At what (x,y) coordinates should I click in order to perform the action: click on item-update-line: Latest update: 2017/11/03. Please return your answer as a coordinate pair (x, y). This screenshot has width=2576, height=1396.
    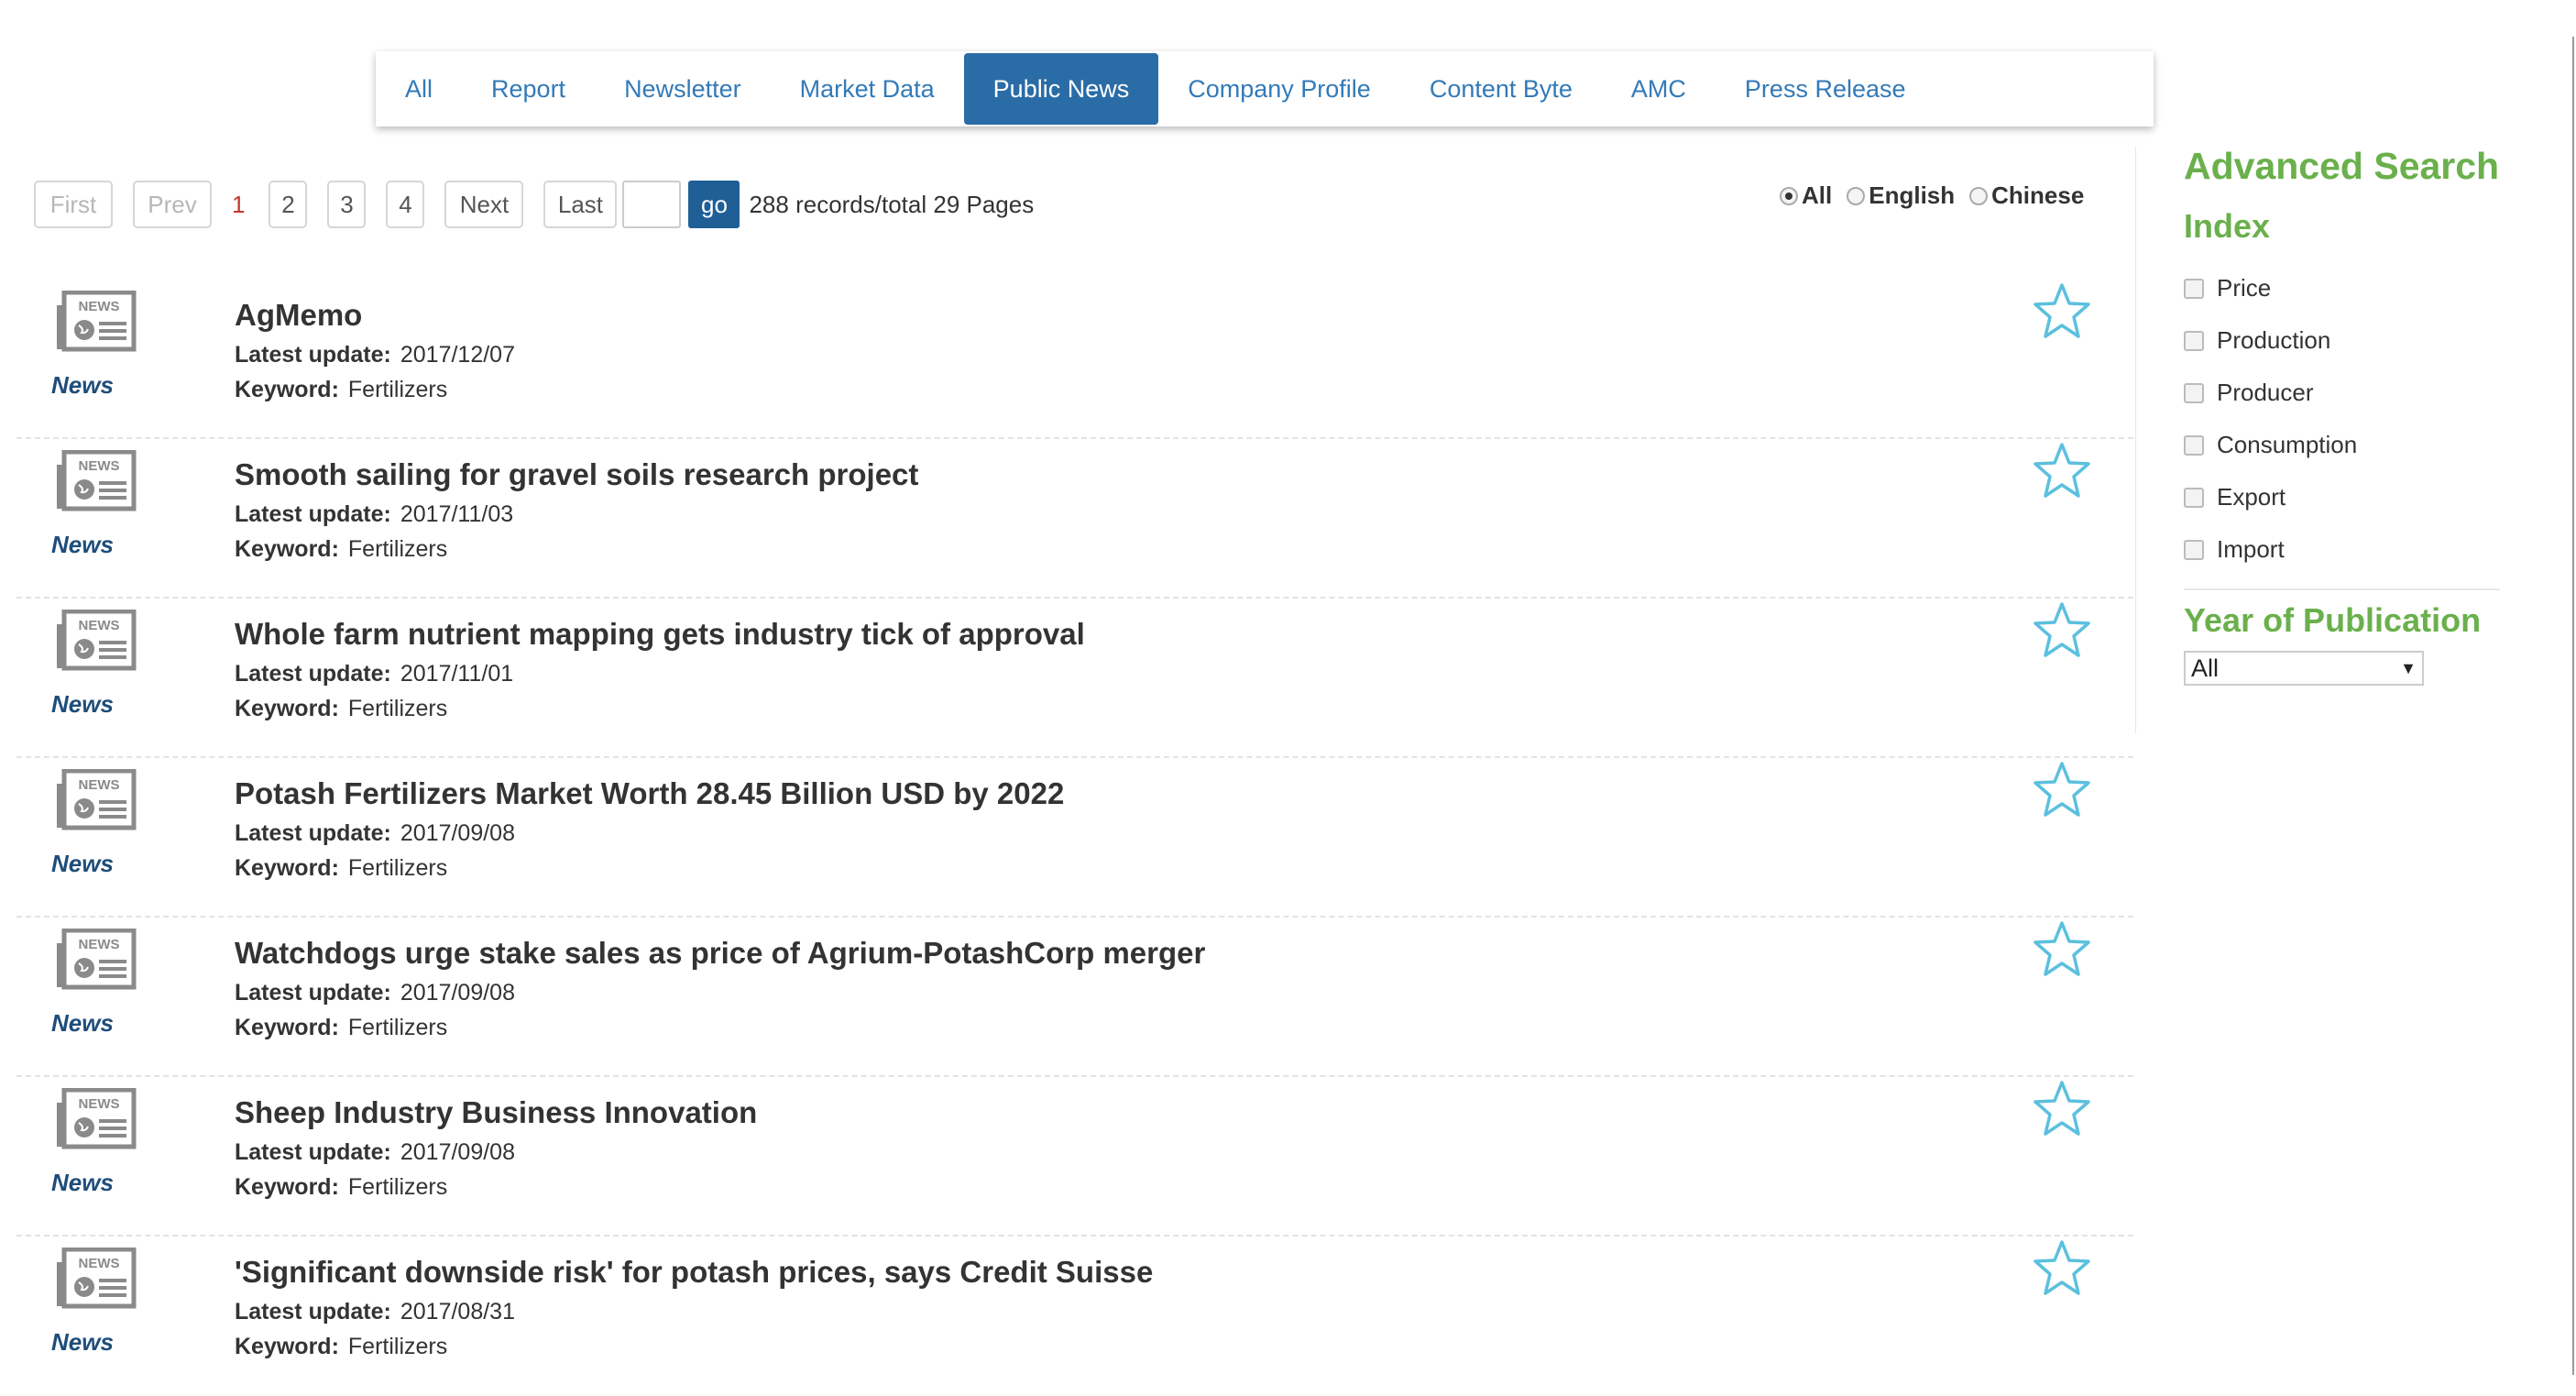
    Looking at the image, I should click on (374, 514).